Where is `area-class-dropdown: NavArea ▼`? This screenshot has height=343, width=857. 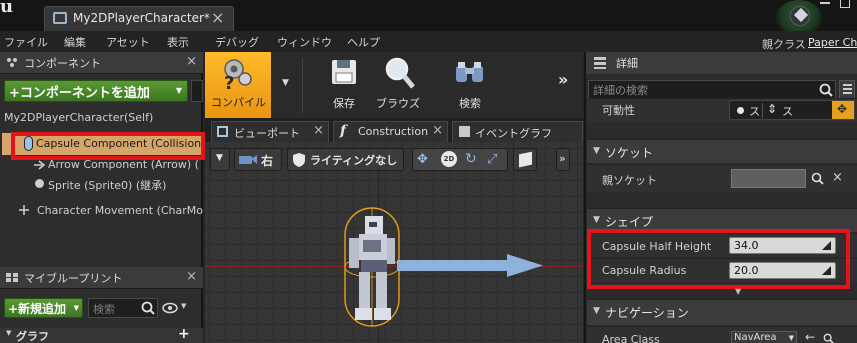
area-class-dropdown: NavArea ▼ is located at coordinates (764, 337).